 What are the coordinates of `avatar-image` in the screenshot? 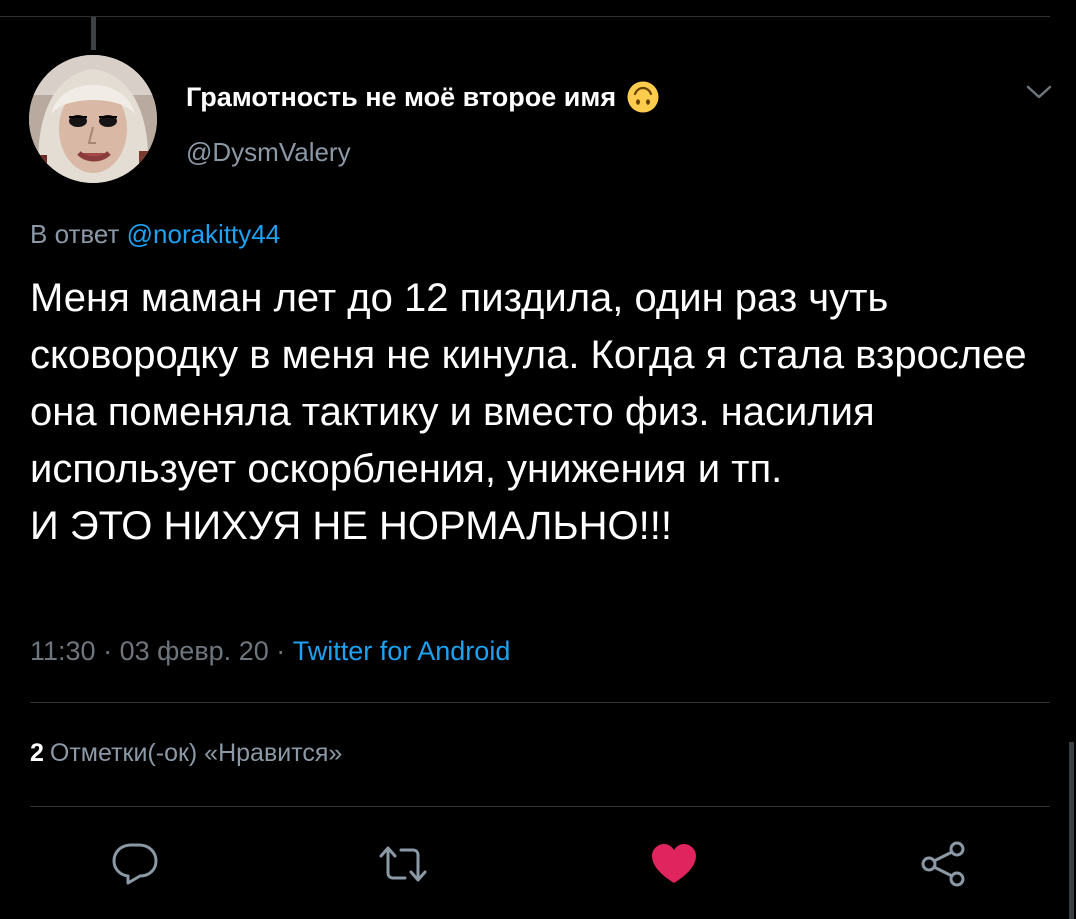 It's located at (93, 119).